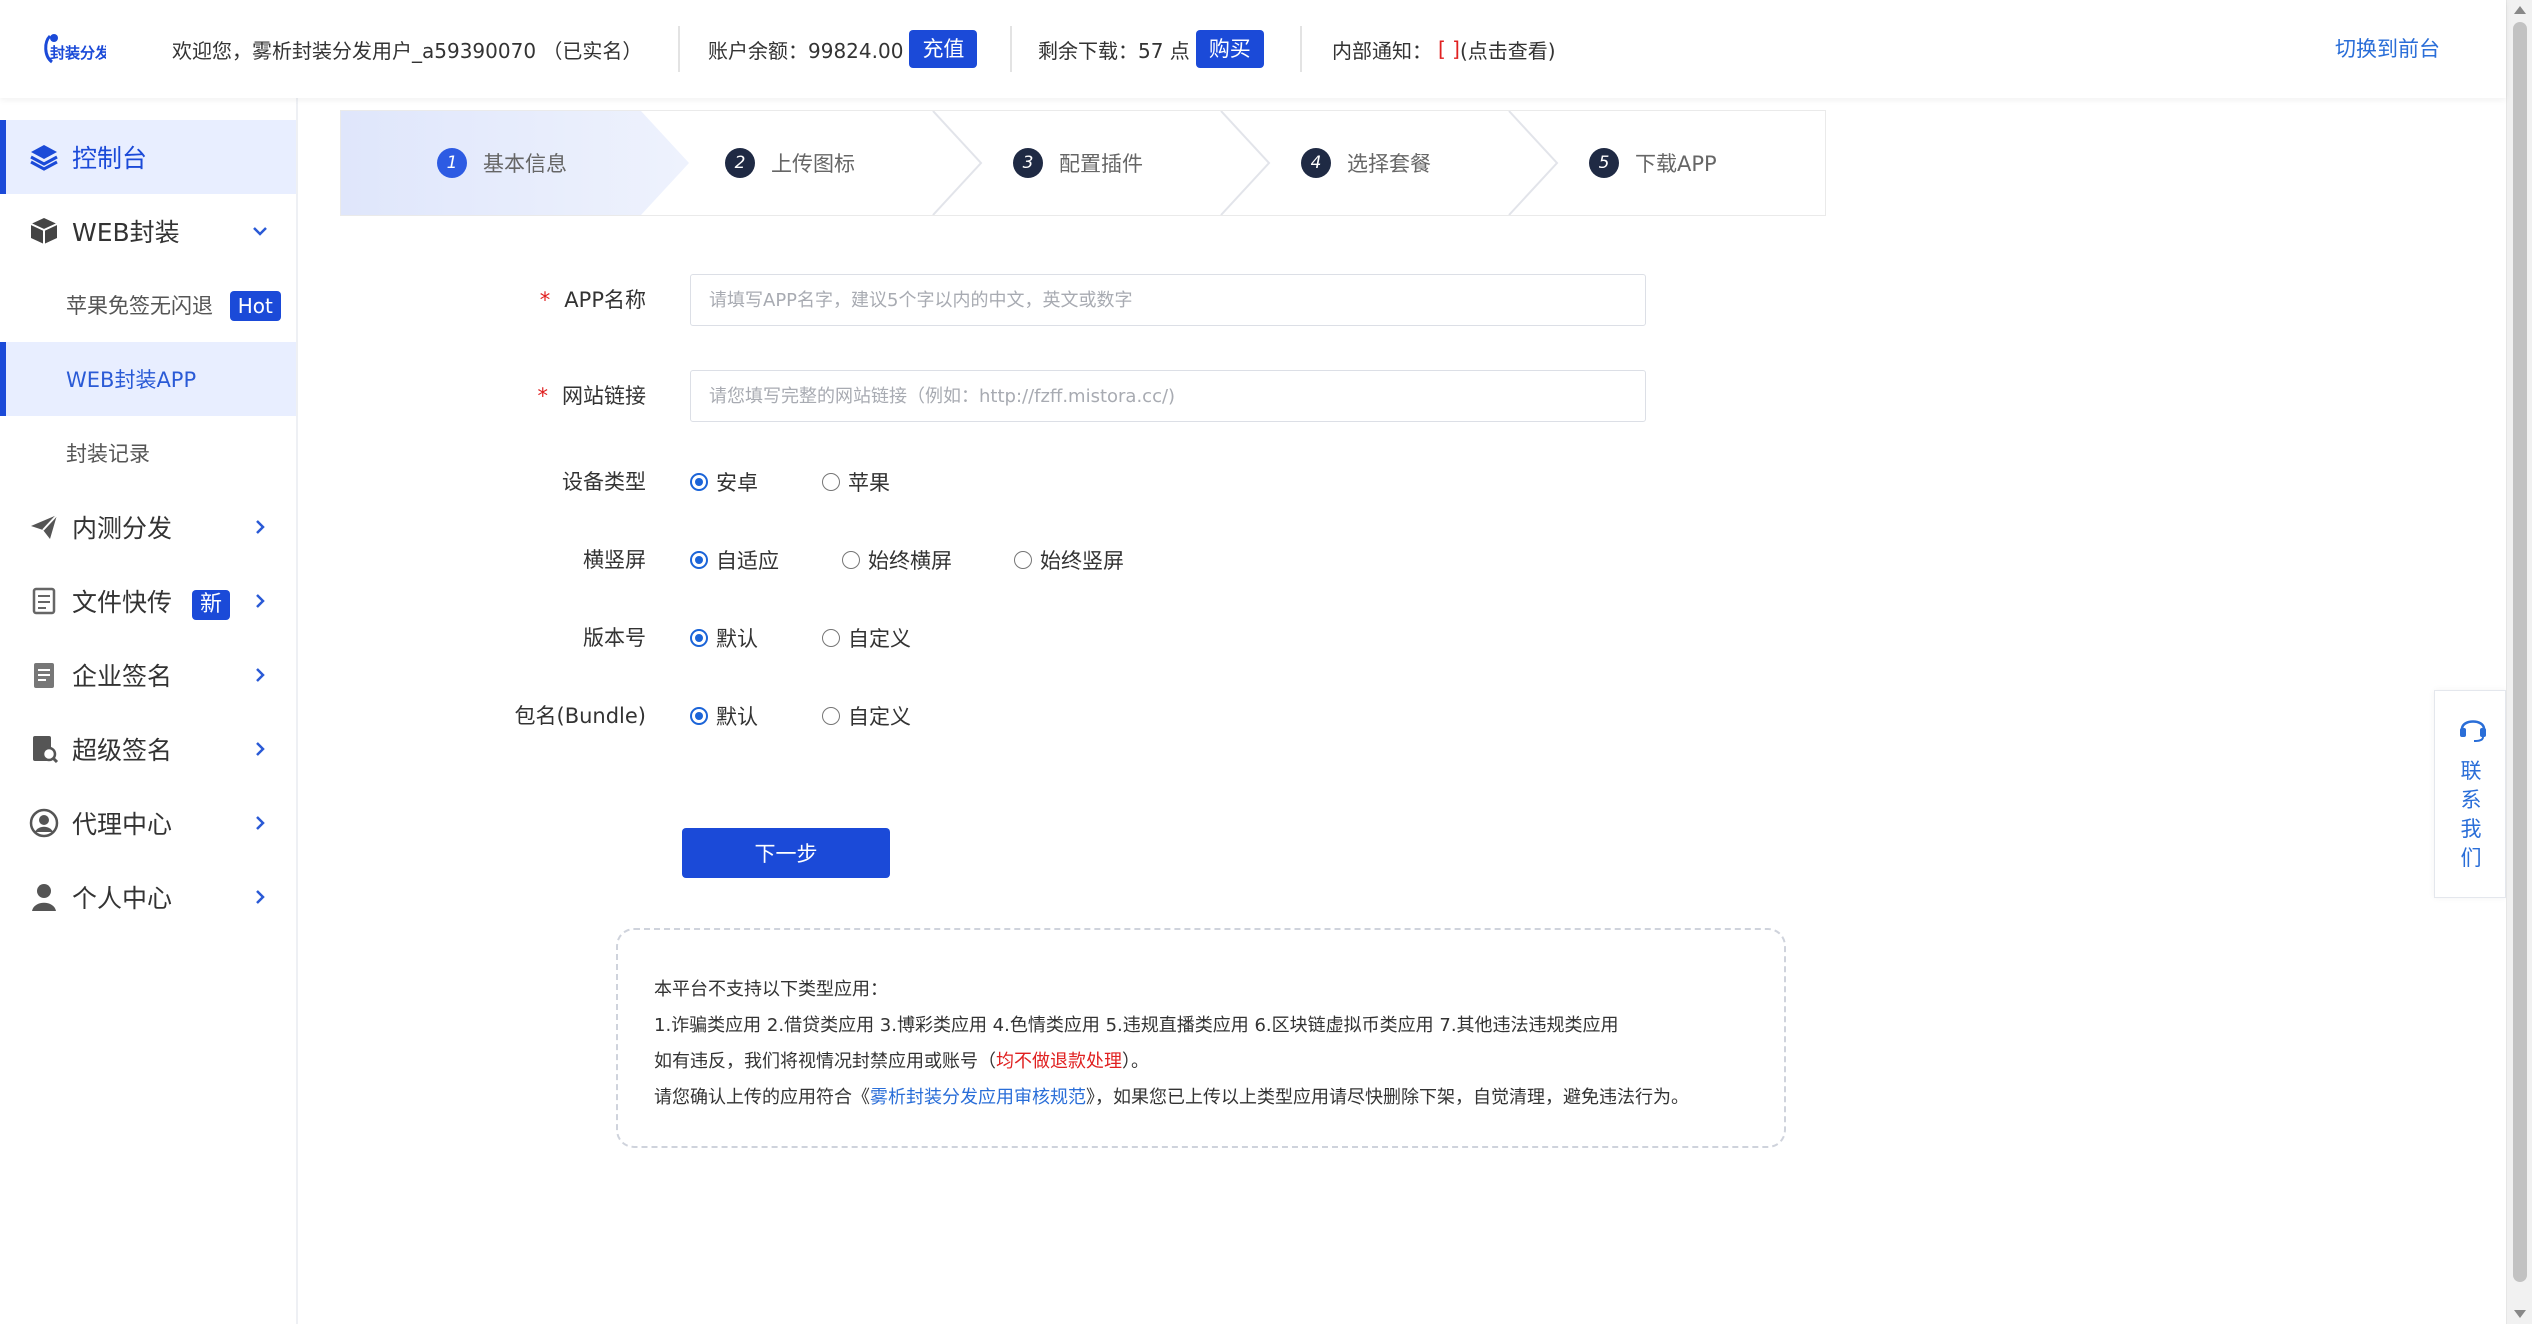  I want to click on next-step-button: 下一步, so click(786, 853).